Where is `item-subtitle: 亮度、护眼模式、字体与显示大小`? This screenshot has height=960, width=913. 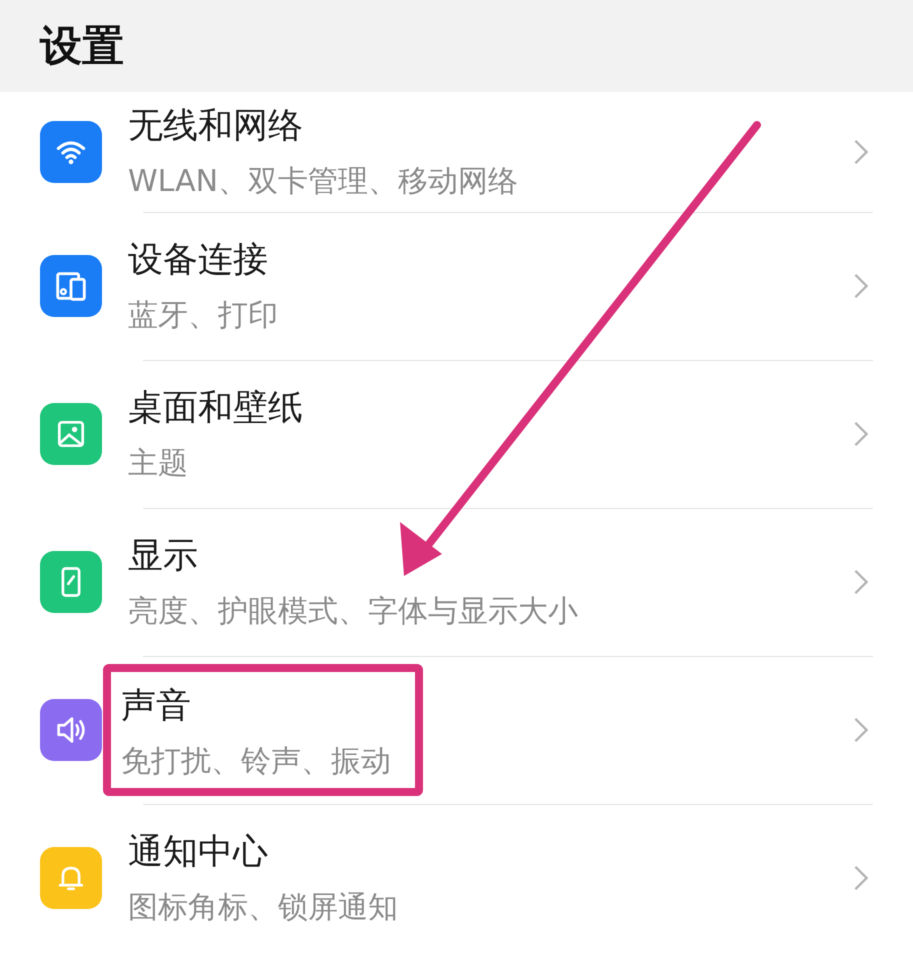
item-subtitle: 亮度、护眼模式、字体与显示大小 is located at coordinates (353, 612).